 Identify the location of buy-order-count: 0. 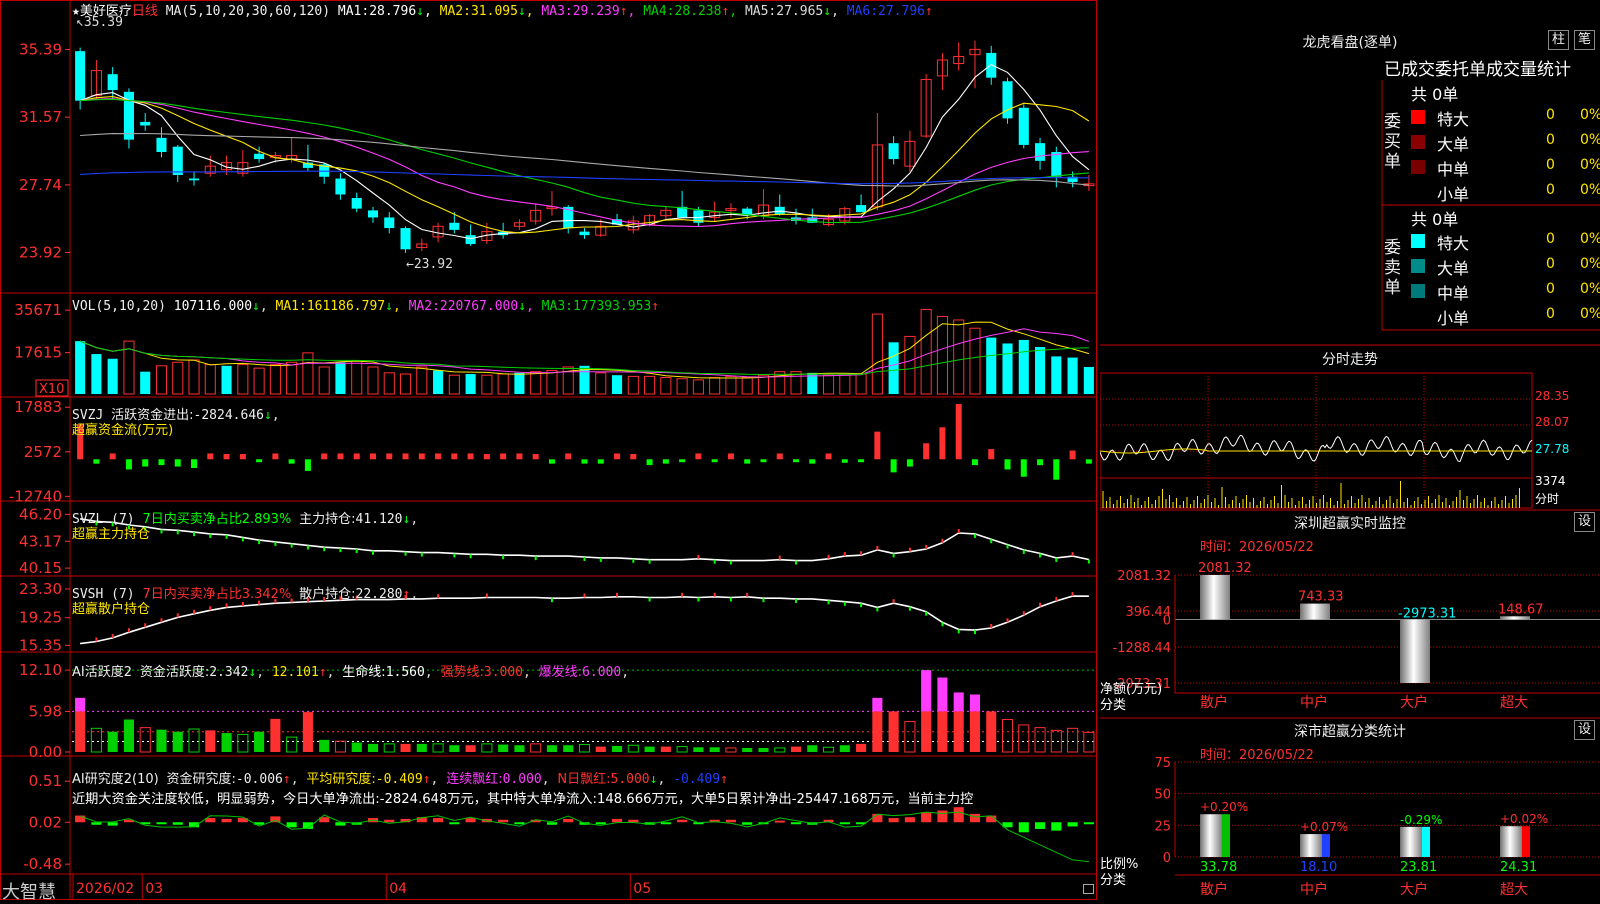
(1550, 165).